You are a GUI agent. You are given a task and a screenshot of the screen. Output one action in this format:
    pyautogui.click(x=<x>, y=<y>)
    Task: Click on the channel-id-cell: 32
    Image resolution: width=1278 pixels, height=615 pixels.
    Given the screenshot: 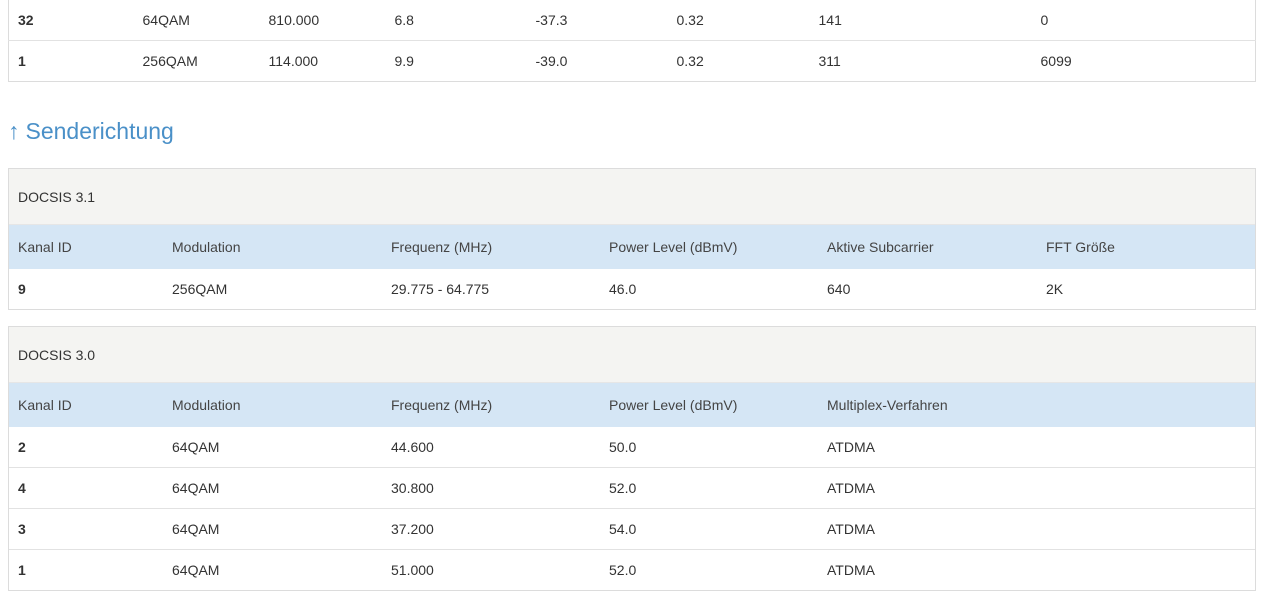 What is the action you would take?
    pyautogui.click(x=26, y=20)
    